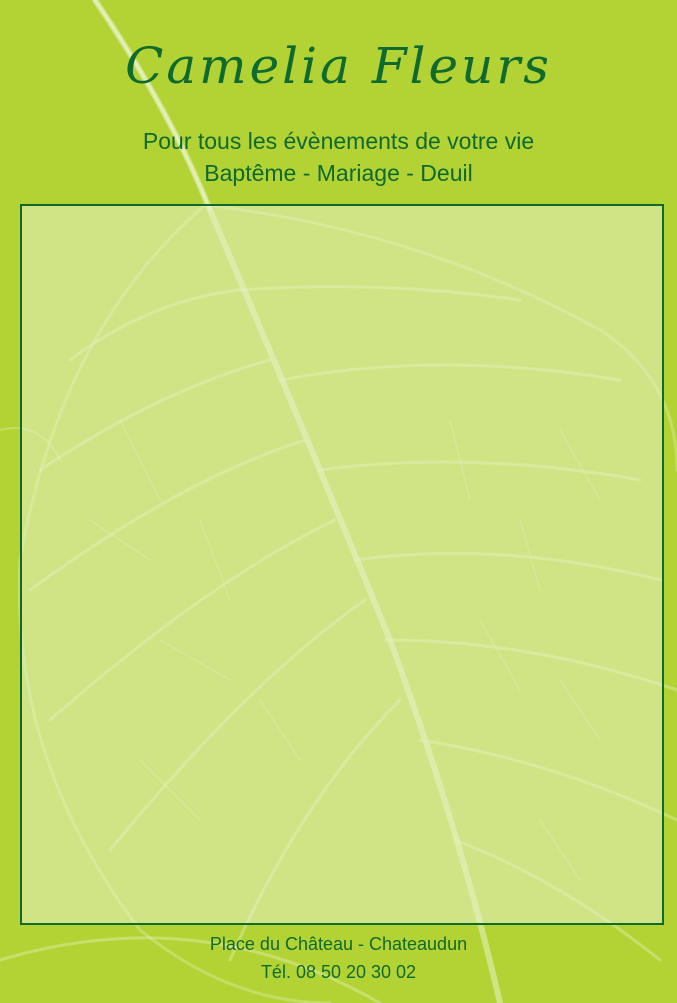 This screenshot has height=1003, width=677. What do you see at coordinates (338, 173) in the screenshot?
I see `tagline-occasions: Baptême - Mariage - Deuil` at bounding box center [338, 173].